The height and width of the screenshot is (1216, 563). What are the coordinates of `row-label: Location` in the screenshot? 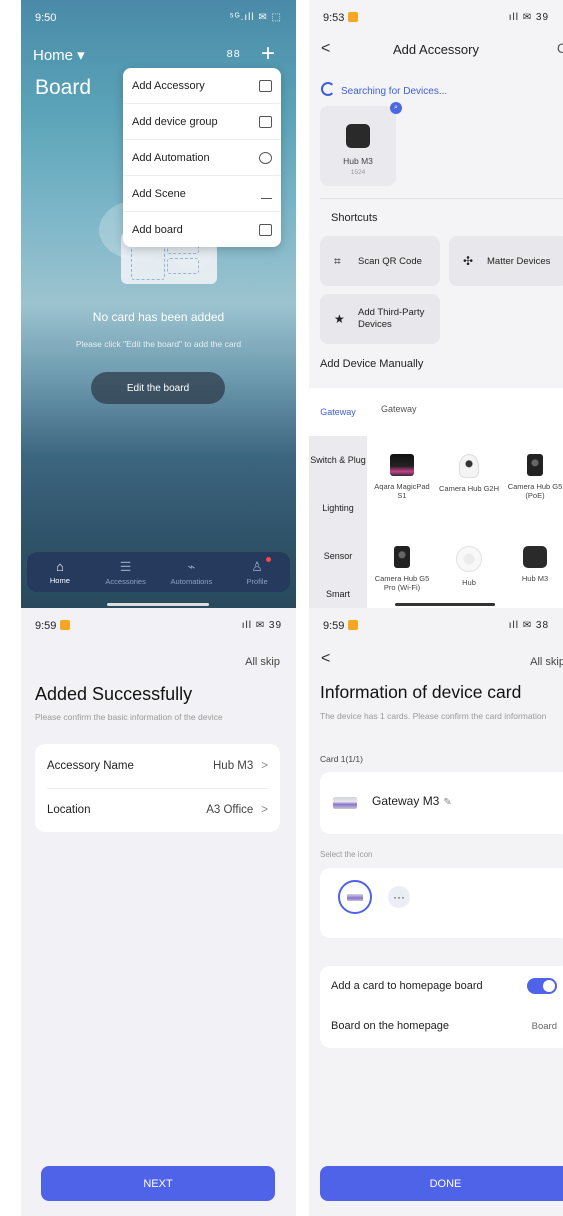 It's located at (69, 810).